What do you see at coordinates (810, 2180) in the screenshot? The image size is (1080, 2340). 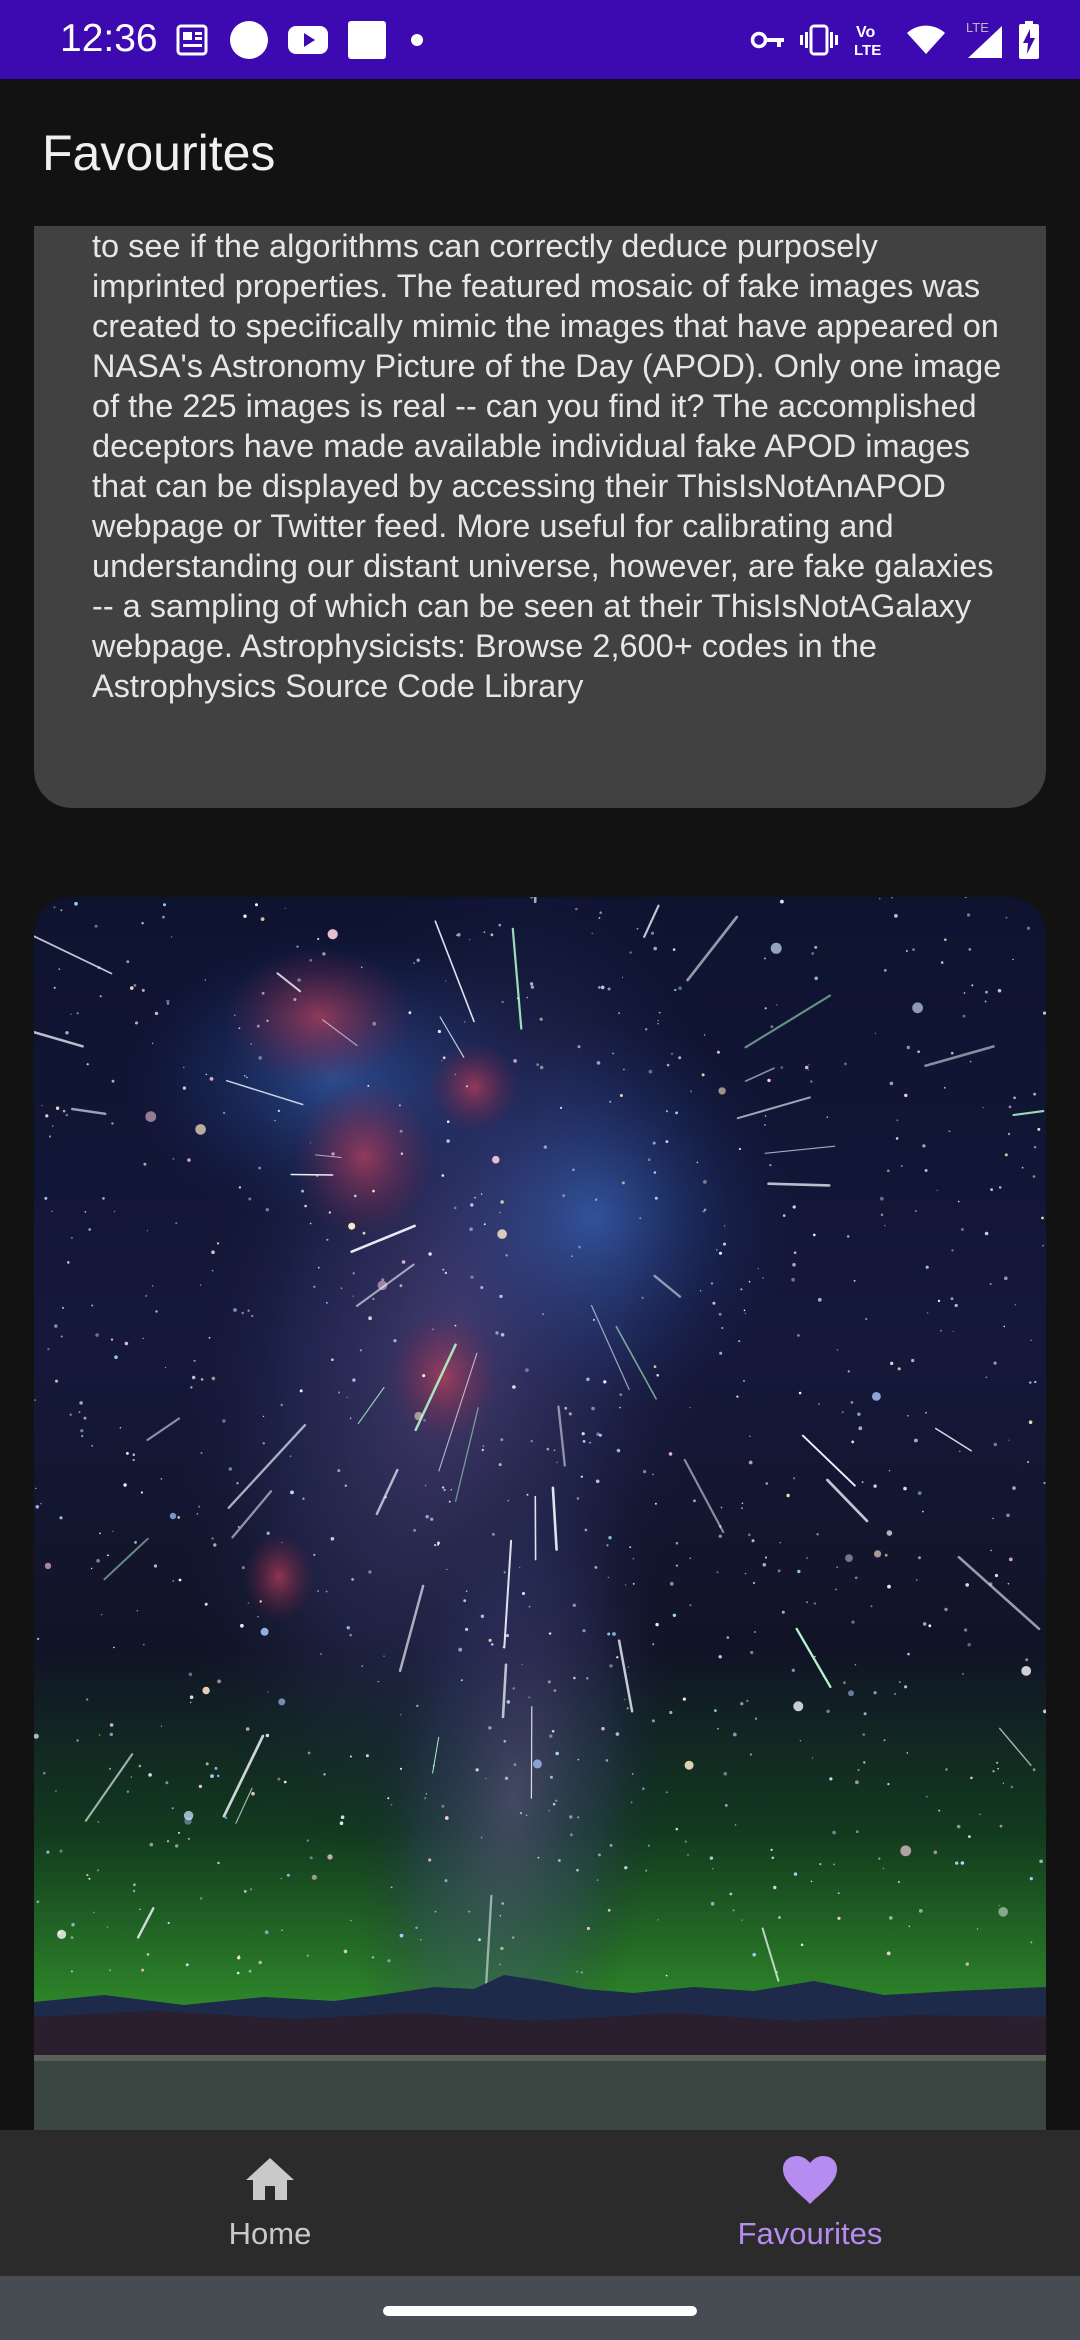 I see `heart-icon` at bounding box center [810, 2180].